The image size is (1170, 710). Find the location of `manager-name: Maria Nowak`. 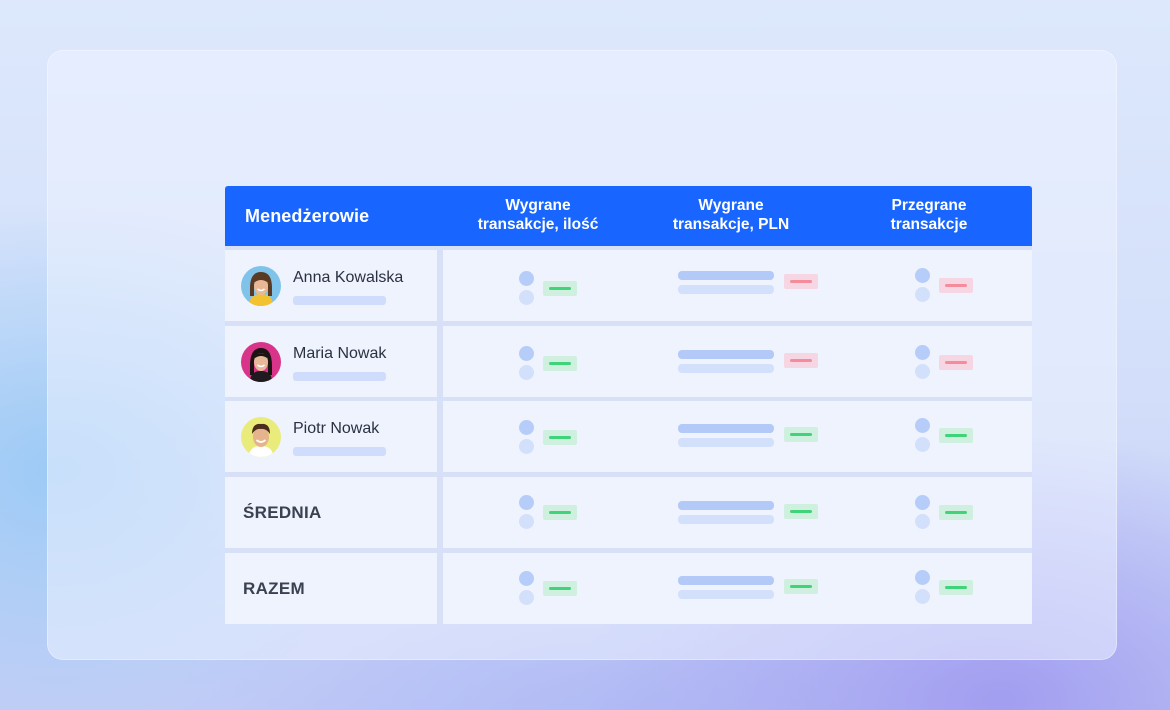

manager-name: Maria Nowak is located at coordinates (340, 353).